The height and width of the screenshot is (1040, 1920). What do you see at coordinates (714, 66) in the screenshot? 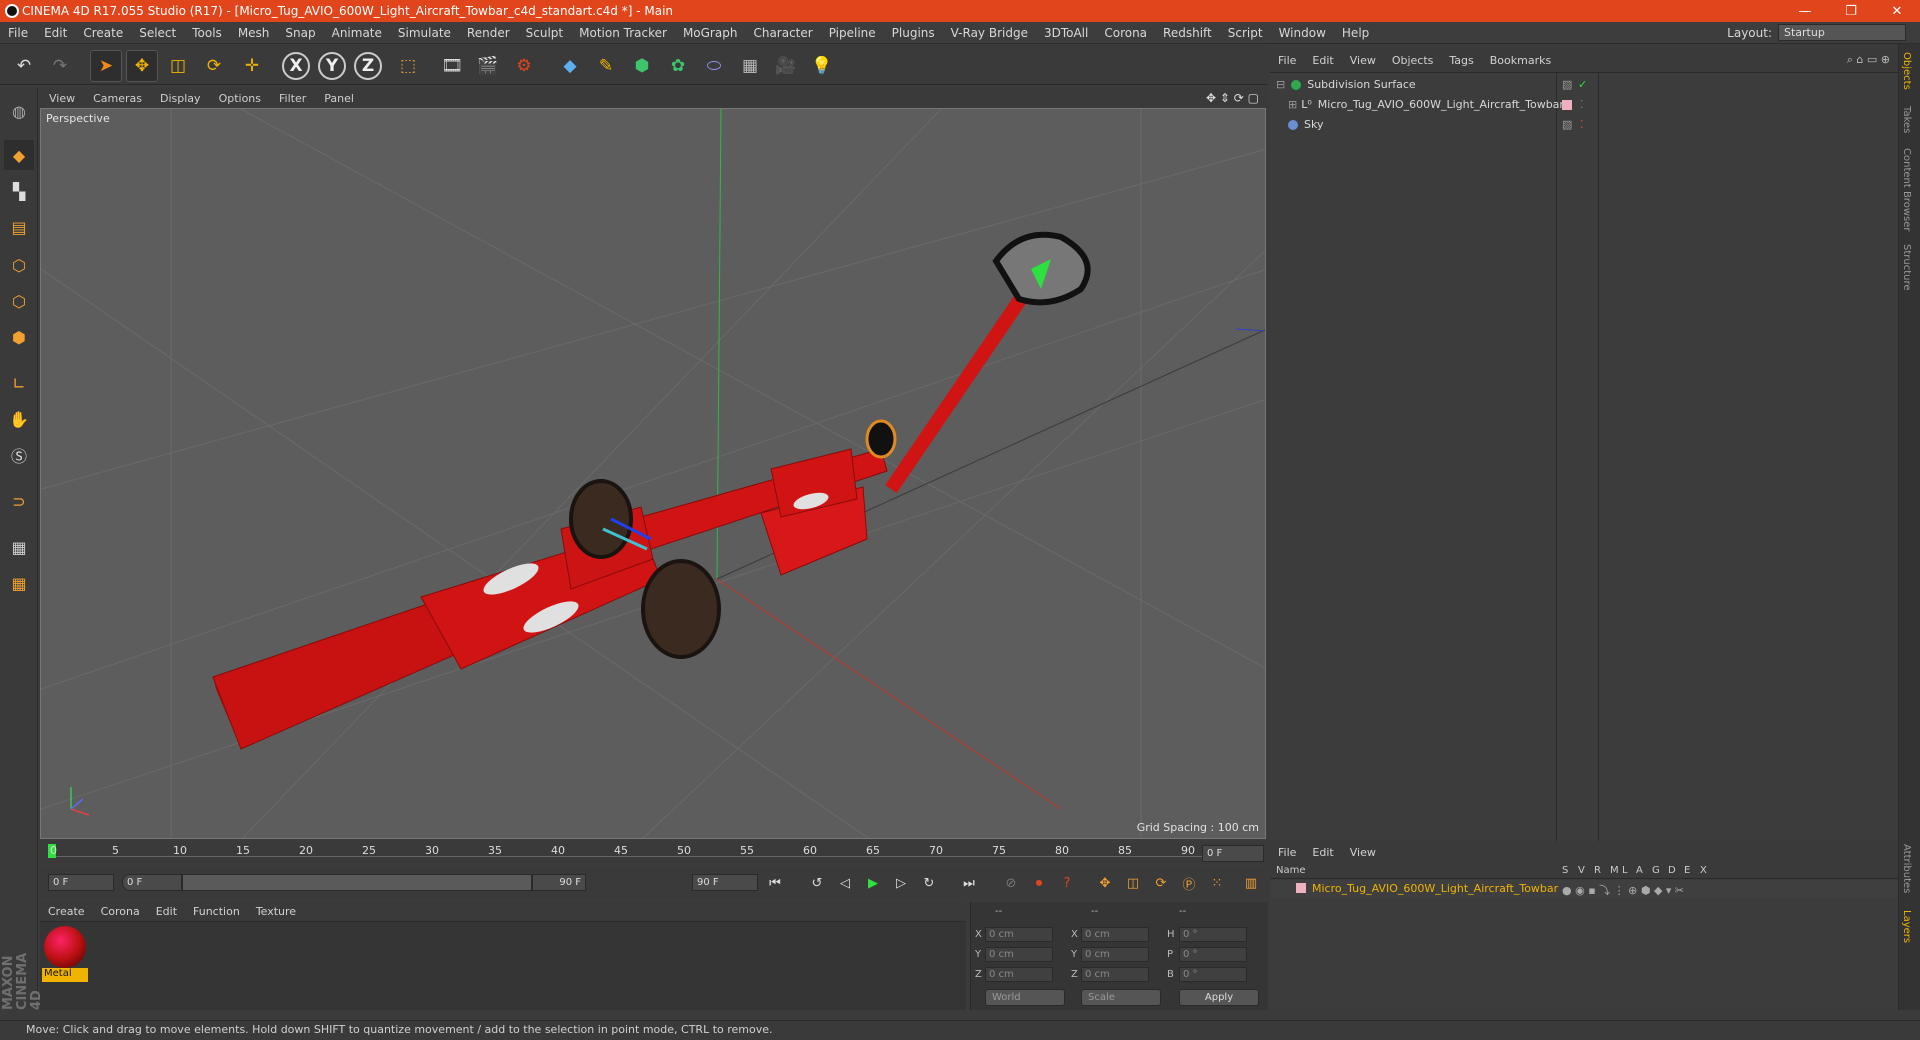
I see `deformer-icon: ⬭` at bounding box center [714, 66].